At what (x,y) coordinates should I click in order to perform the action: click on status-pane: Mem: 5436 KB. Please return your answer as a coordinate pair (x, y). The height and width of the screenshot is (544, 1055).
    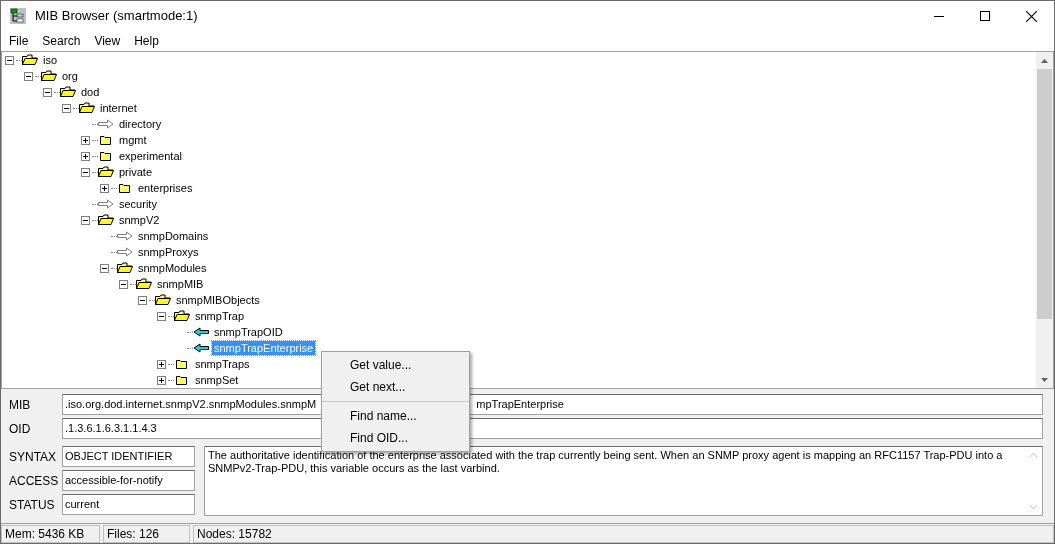
    Looking at the image, I should click on (50, 534).